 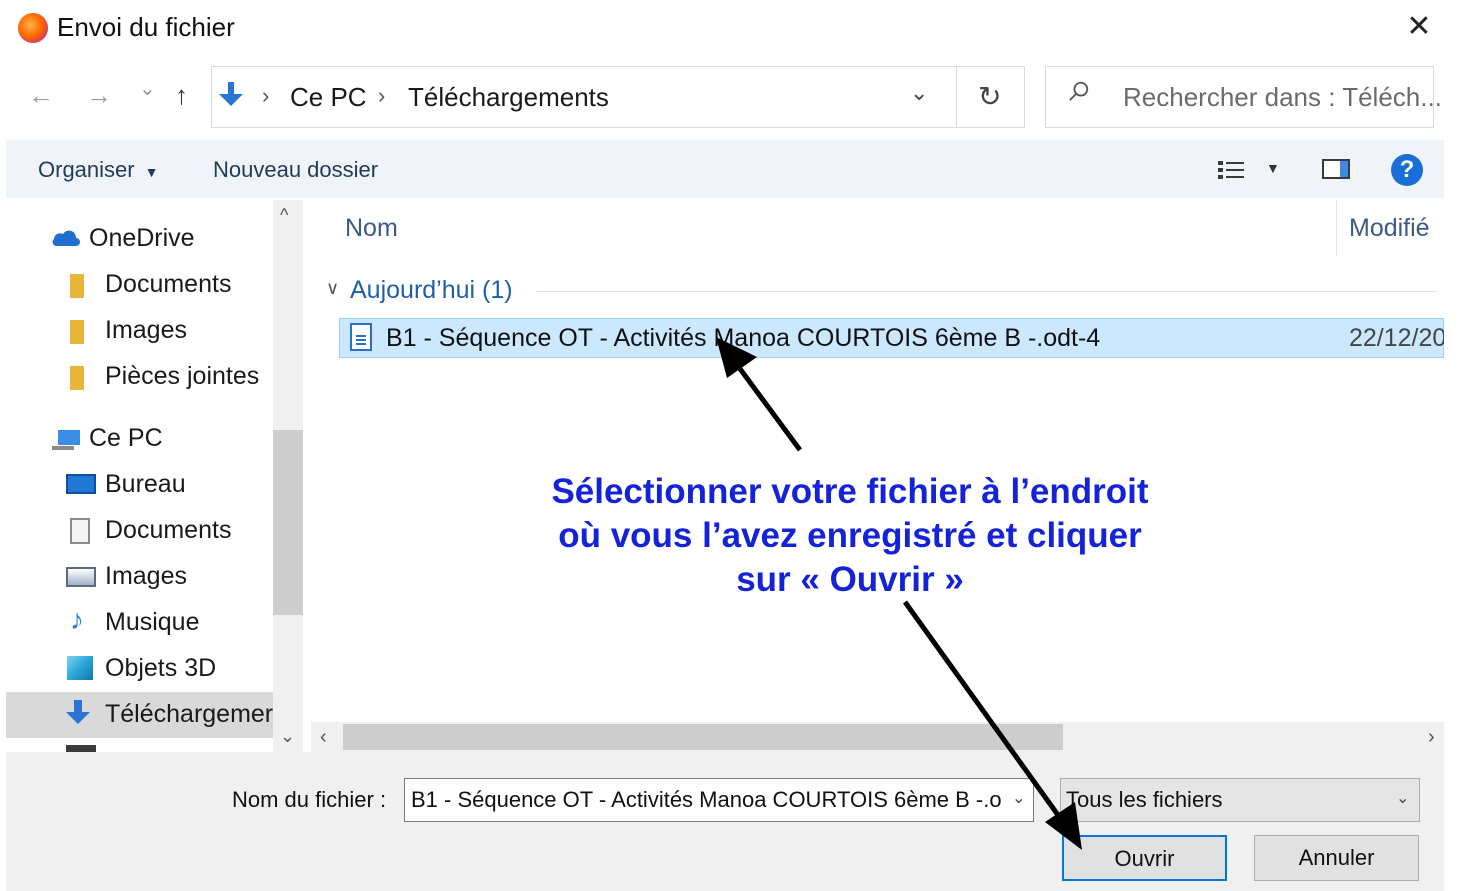 I want to click on organize-menu: Organiser ▼, so click(x=98, y=170).